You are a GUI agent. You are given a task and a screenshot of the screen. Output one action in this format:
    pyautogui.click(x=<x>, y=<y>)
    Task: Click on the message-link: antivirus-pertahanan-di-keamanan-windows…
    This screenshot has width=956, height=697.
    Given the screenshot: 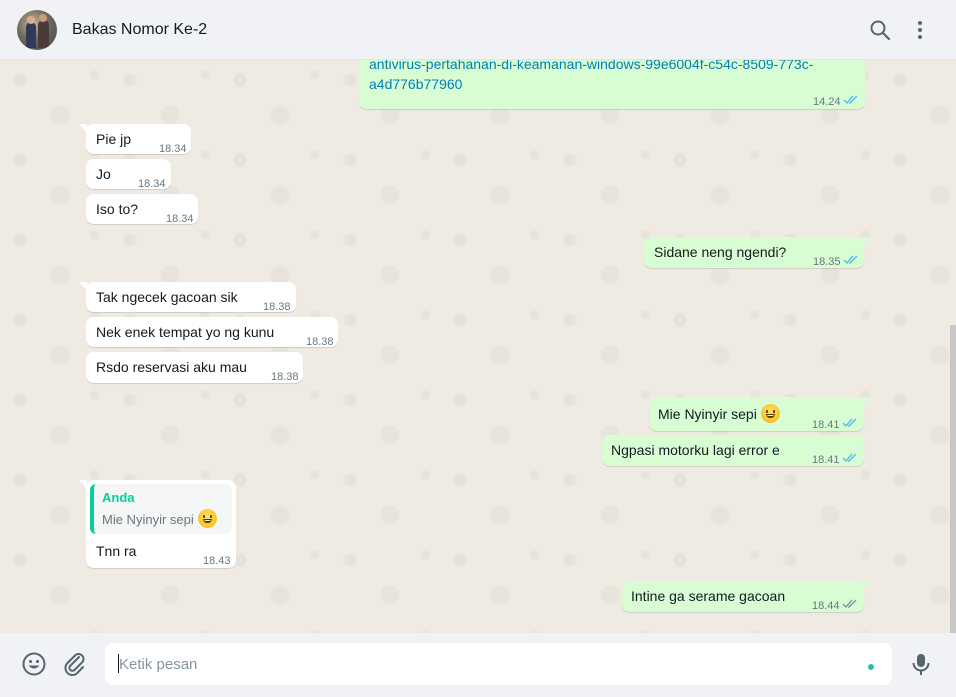 What is the action you would take?
    pyautogui.click(x=604, y=77)
    